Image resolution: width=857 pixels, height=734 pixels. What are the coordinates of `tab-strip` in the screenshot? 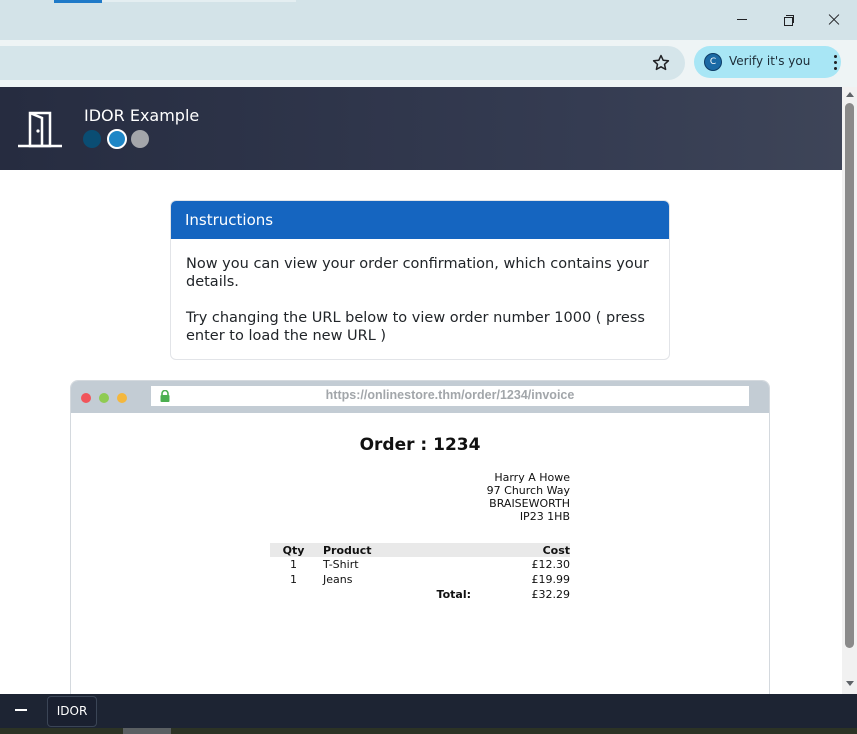 It's located at (199, 1).